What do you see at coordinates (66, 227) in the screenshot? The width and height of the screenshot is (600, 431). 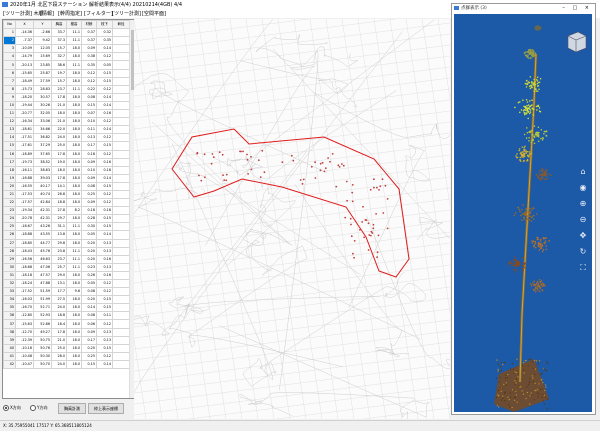 I see `table-row: 25 -18.67 43.26 31.1 11.1 0.30 0.15` at bounding box center [66, 227].